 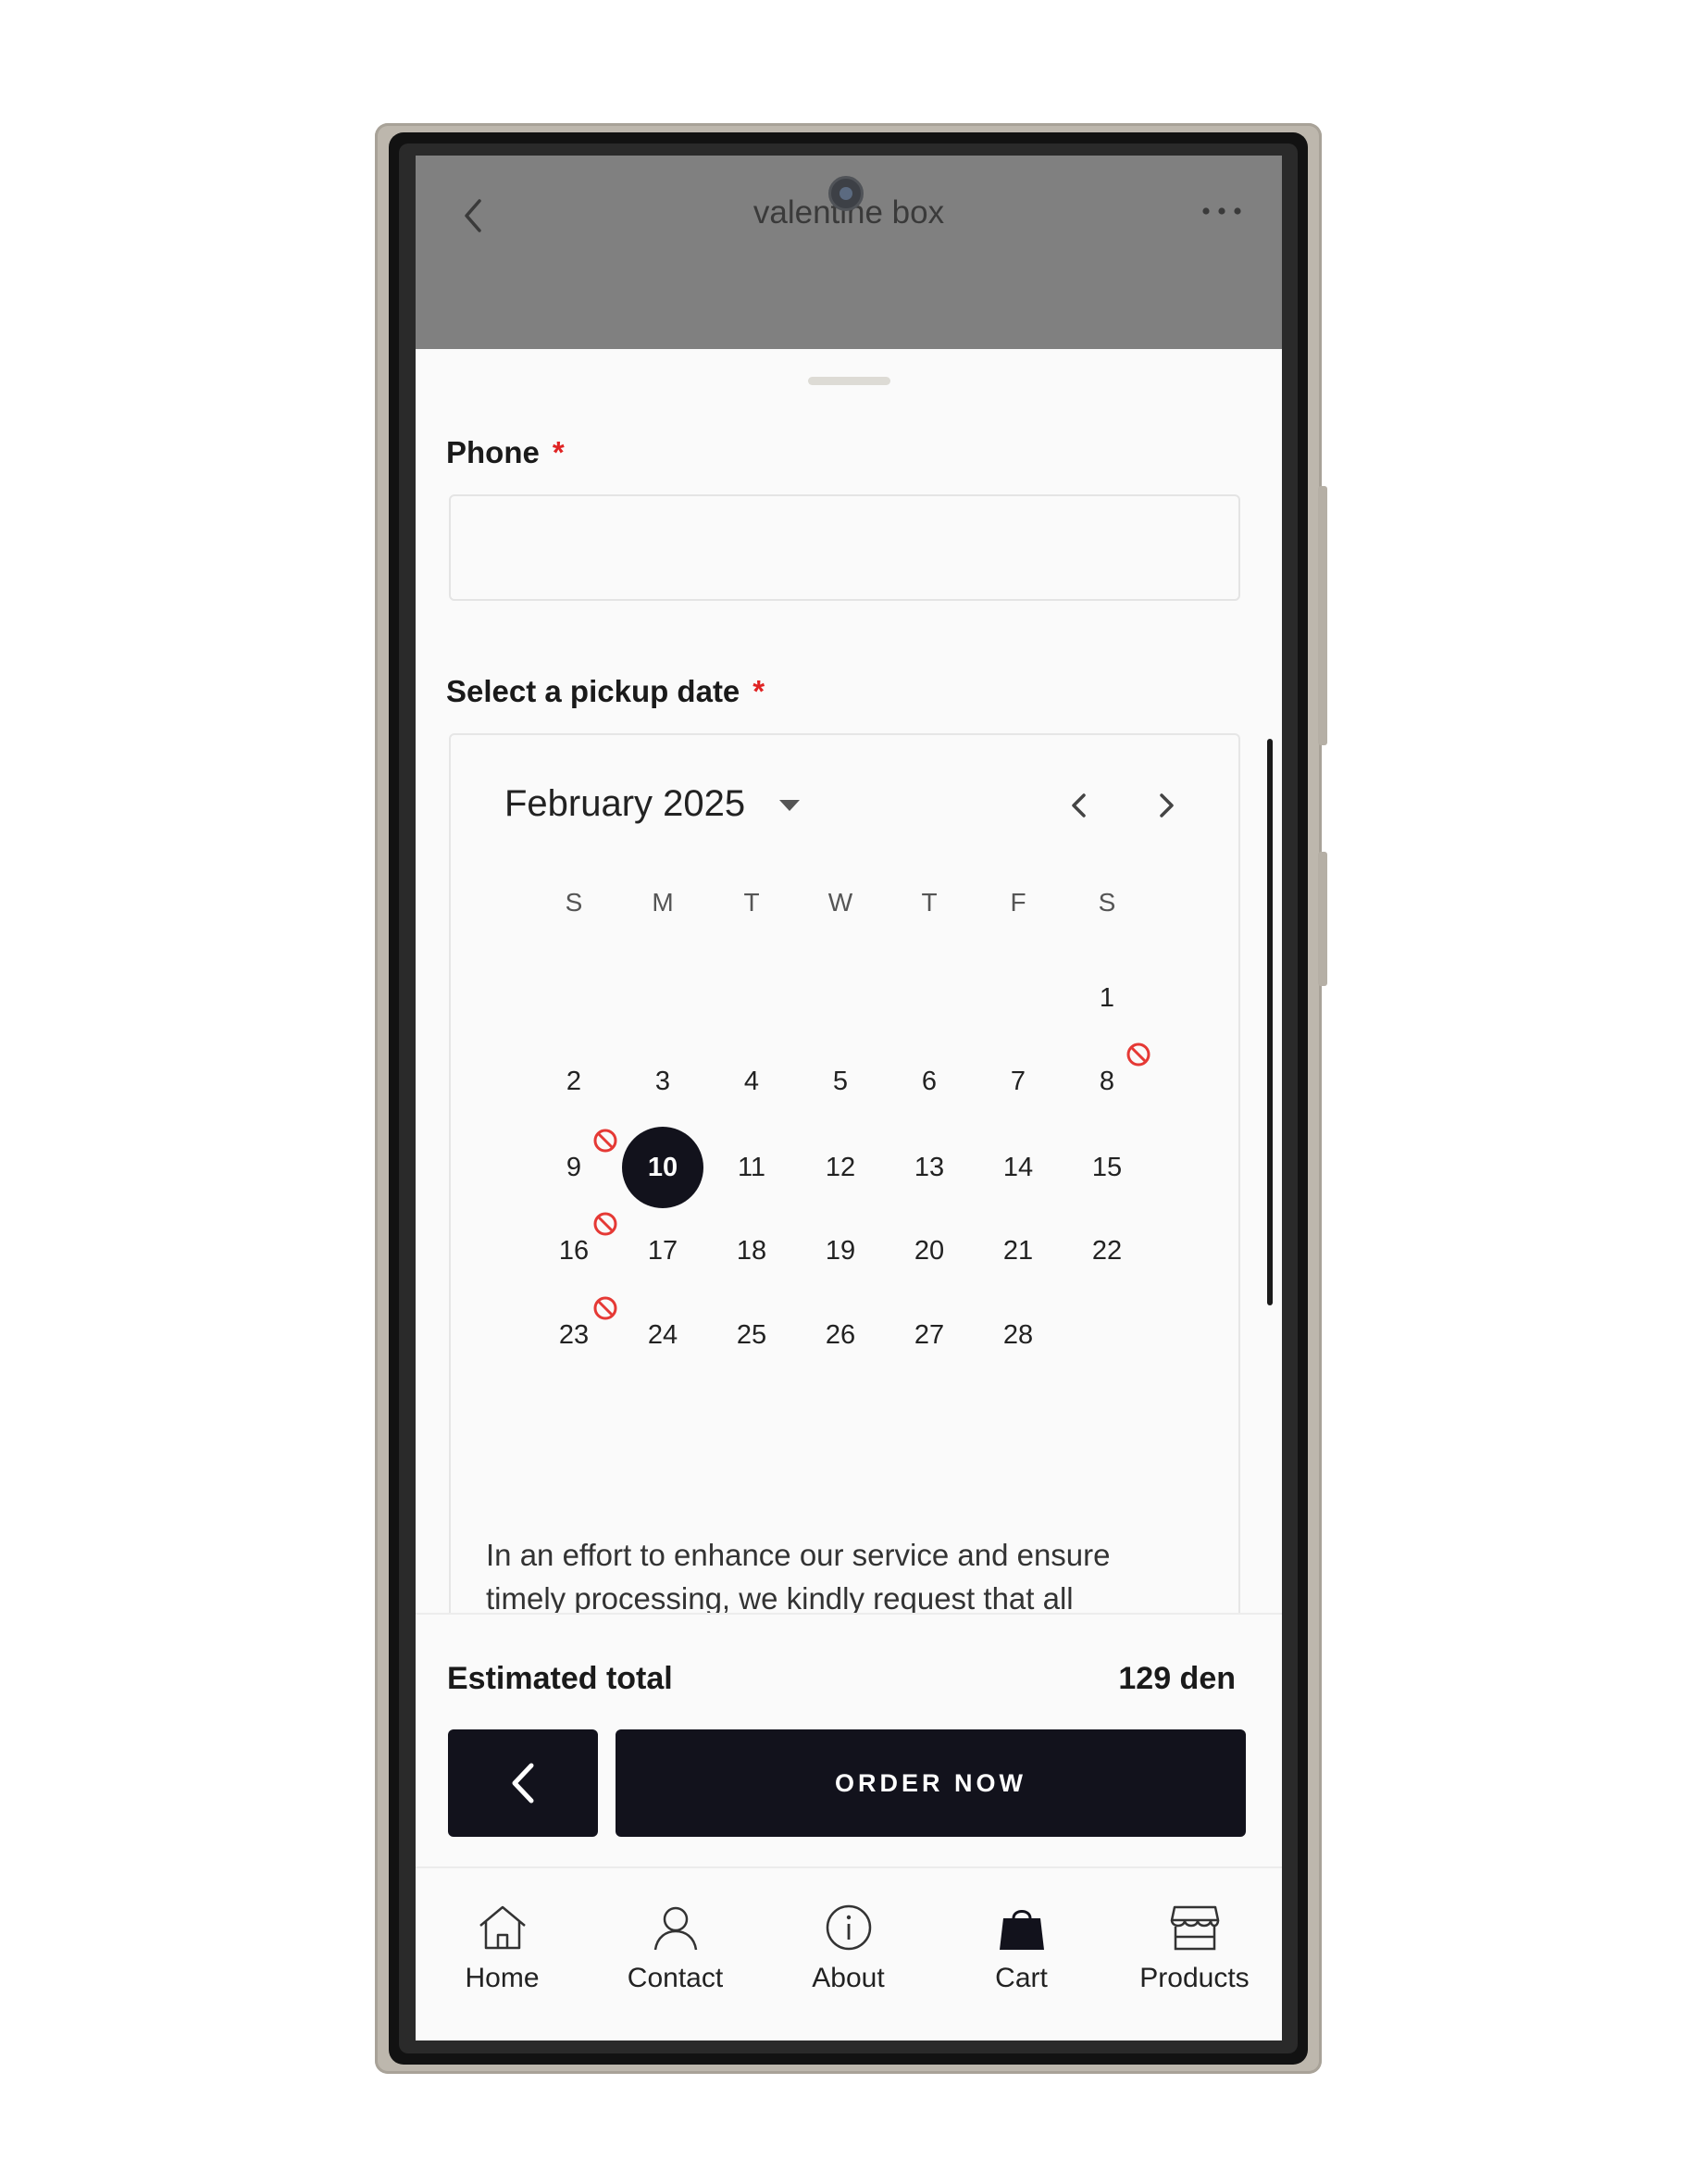 I want to click on nav-item-products: Products, so click(x=1194, y=1954).